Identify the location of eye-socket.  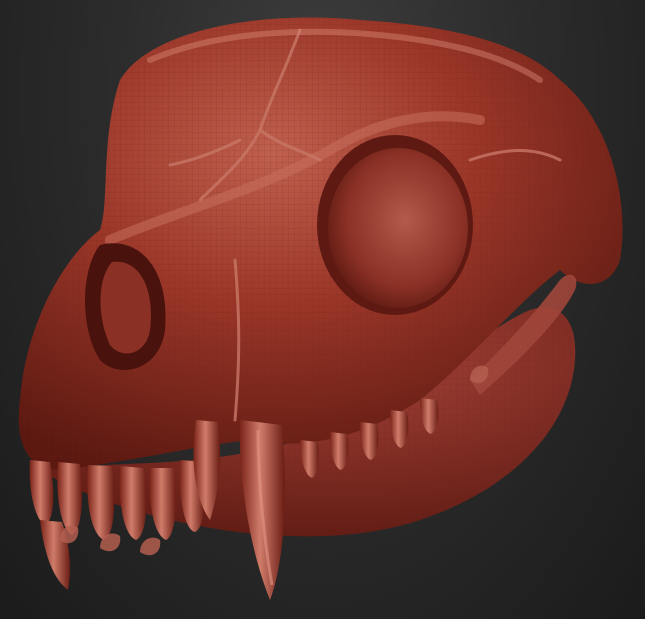
(395, 225).